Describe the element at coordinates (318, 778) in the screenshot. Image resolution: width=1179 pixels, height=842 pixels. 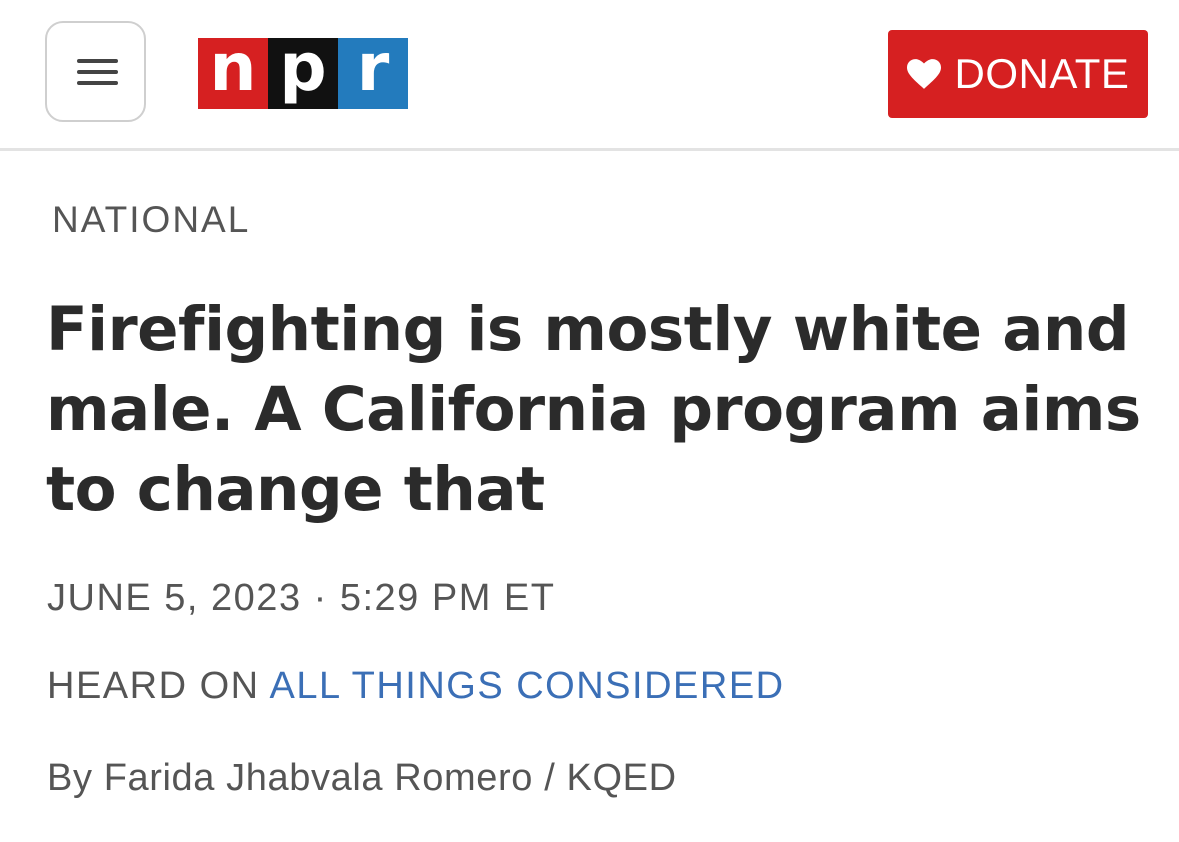
I see `author-link: Farida Jhabvala Romero` at that location.